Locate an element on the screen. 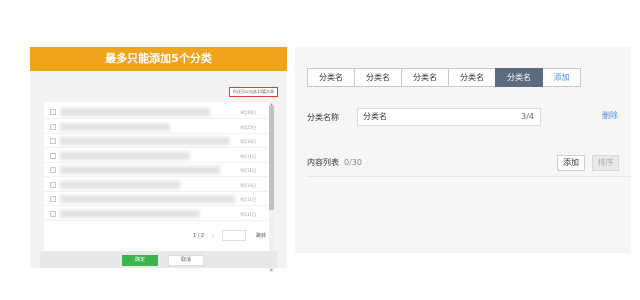  article-row: 9月25日 is located at coordinates (157, 127).